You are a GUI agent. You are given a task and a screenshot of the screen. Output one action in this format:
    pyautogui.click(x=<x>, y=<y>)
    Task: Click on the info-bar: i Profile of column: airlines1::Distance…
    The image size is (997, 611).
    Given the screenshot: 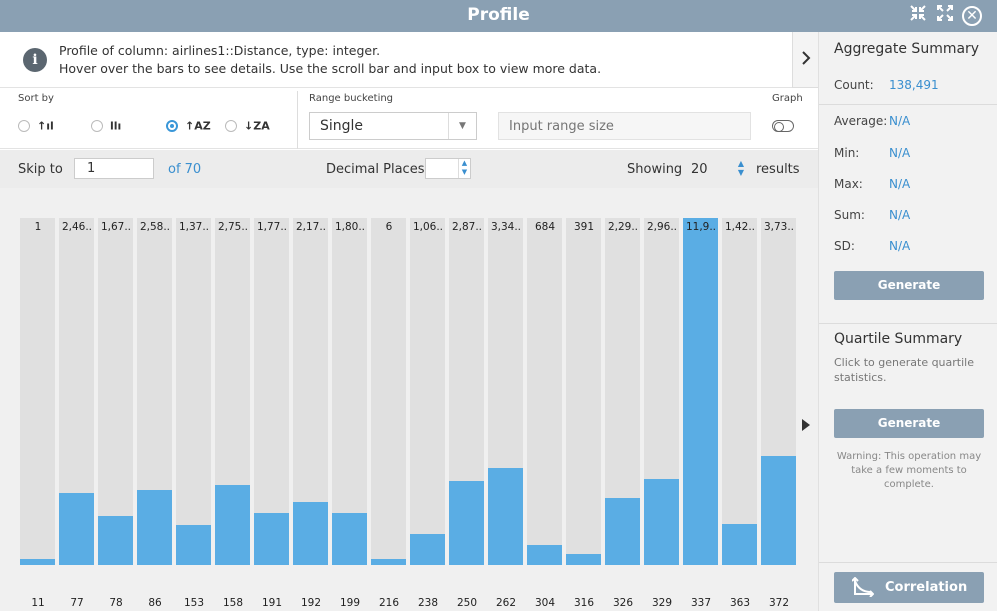 What is the action you would take?
    pyautogui.click(x=396, y=60)
    